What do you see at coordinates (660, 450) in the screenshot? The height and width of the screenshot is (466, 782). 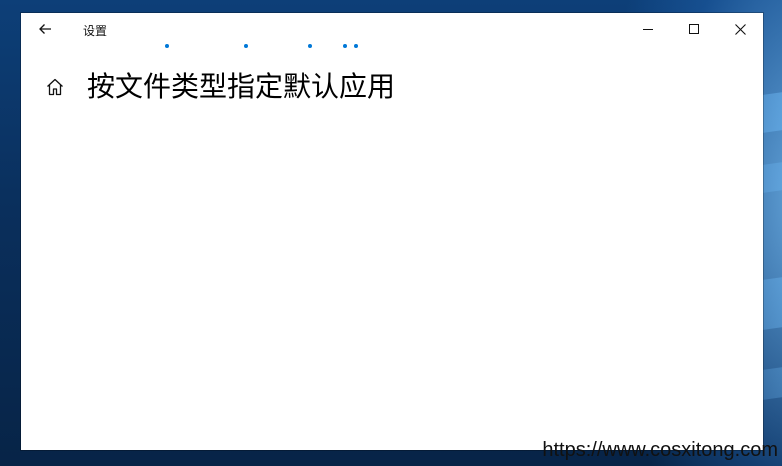 I see `watermark-url: https://www.cosxitong.com` at bounding box center [660, 450].